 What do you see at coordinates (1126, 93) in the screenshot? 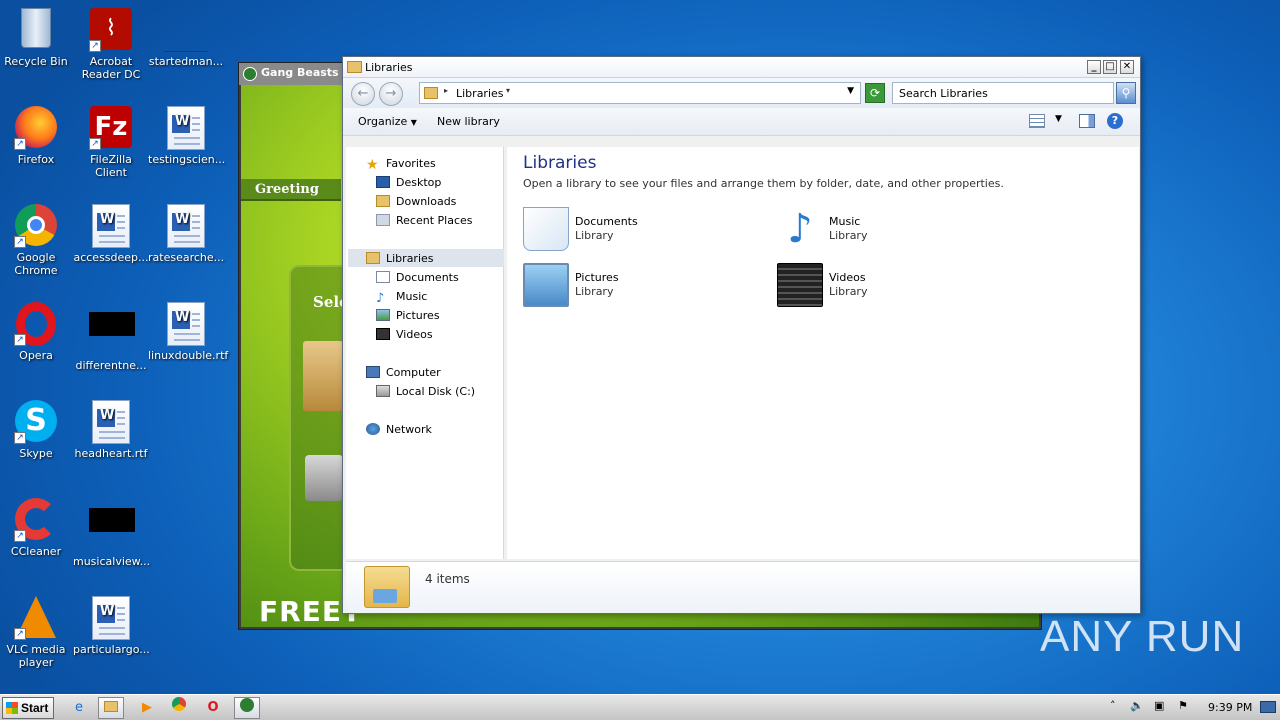
I see `search-icon: ⚲` at bounding box center [1126, 93].